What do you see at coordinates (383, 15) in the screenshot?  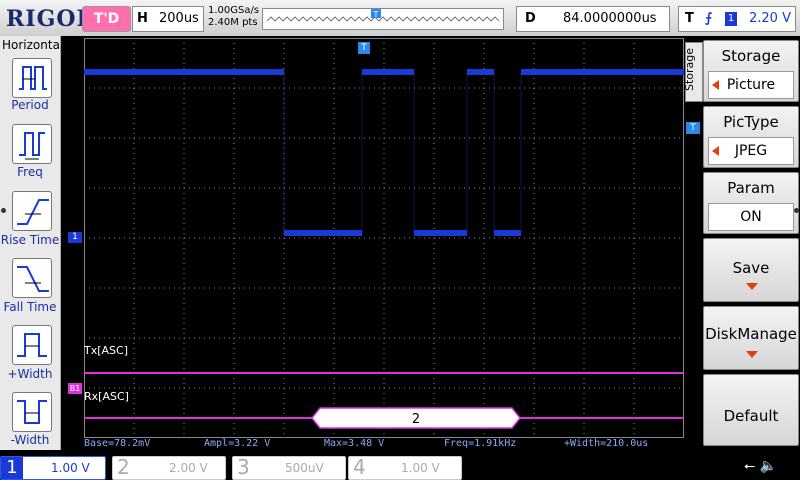 I see `memory-track-waveform: T` at bounding box center [383, 15].